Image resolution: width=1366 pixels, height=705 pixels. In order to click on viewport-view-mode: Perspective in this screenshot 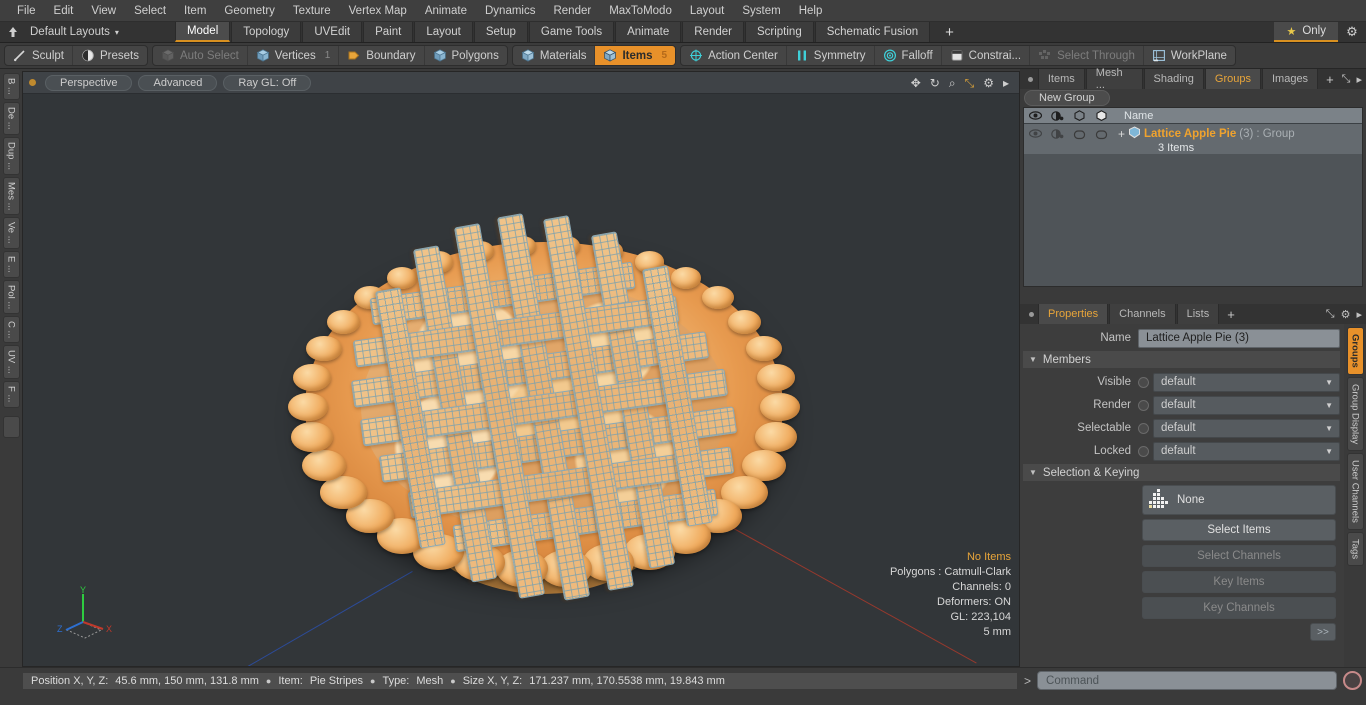, I will do `click(89, 82)`.